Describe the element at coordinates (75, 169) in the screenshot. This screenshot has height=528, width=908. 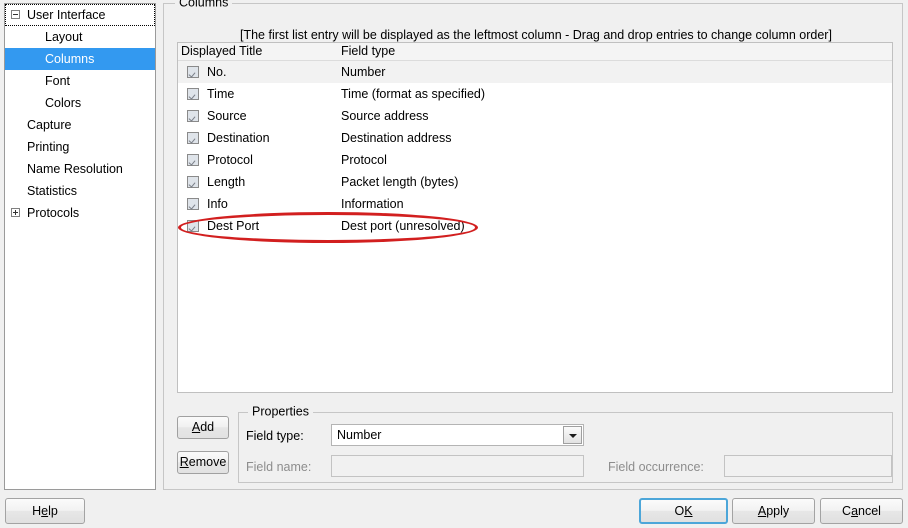
I see `sidebar-item-label: Name Resolution` at that location.